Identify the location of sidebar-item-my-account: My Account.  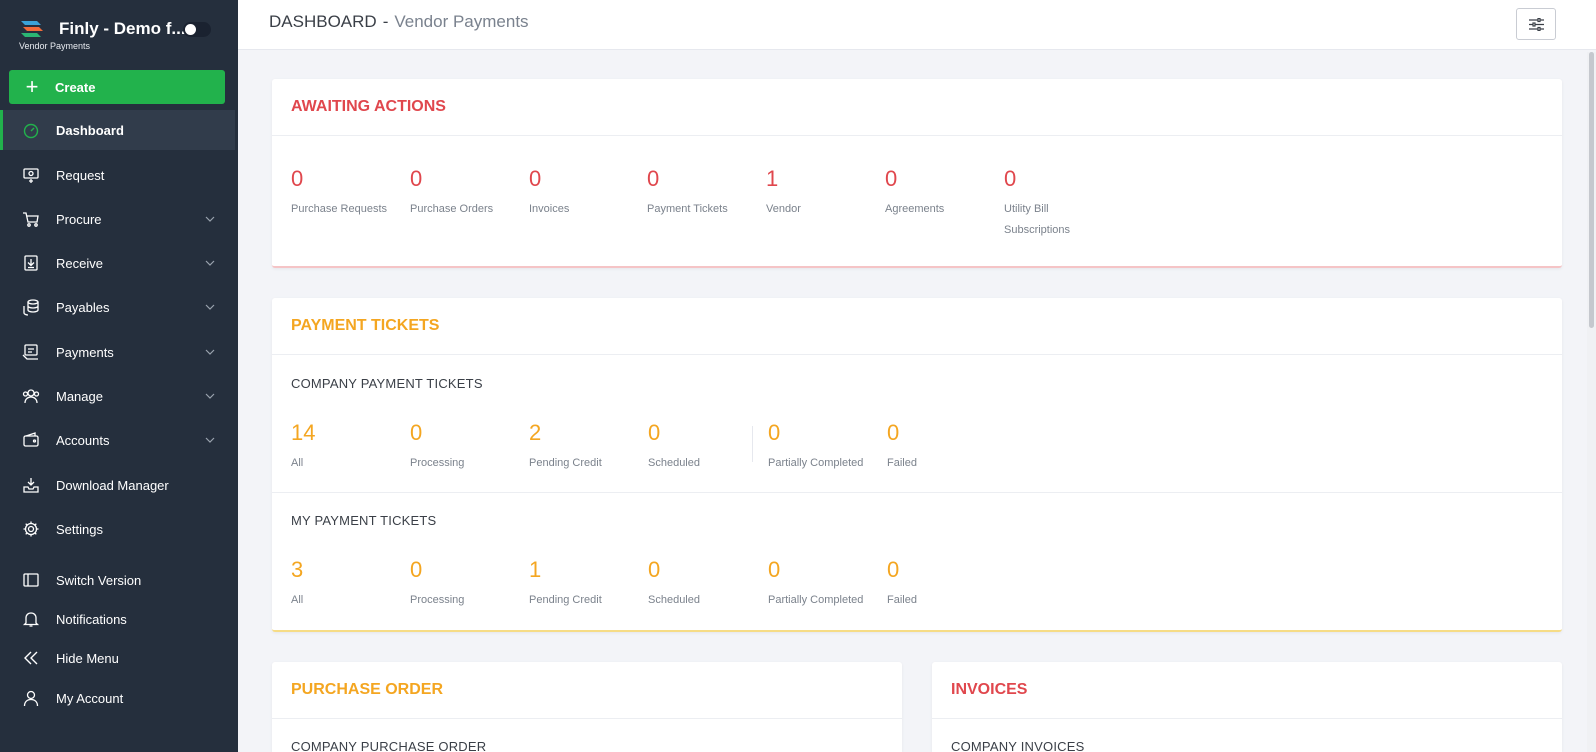
(117, 698).